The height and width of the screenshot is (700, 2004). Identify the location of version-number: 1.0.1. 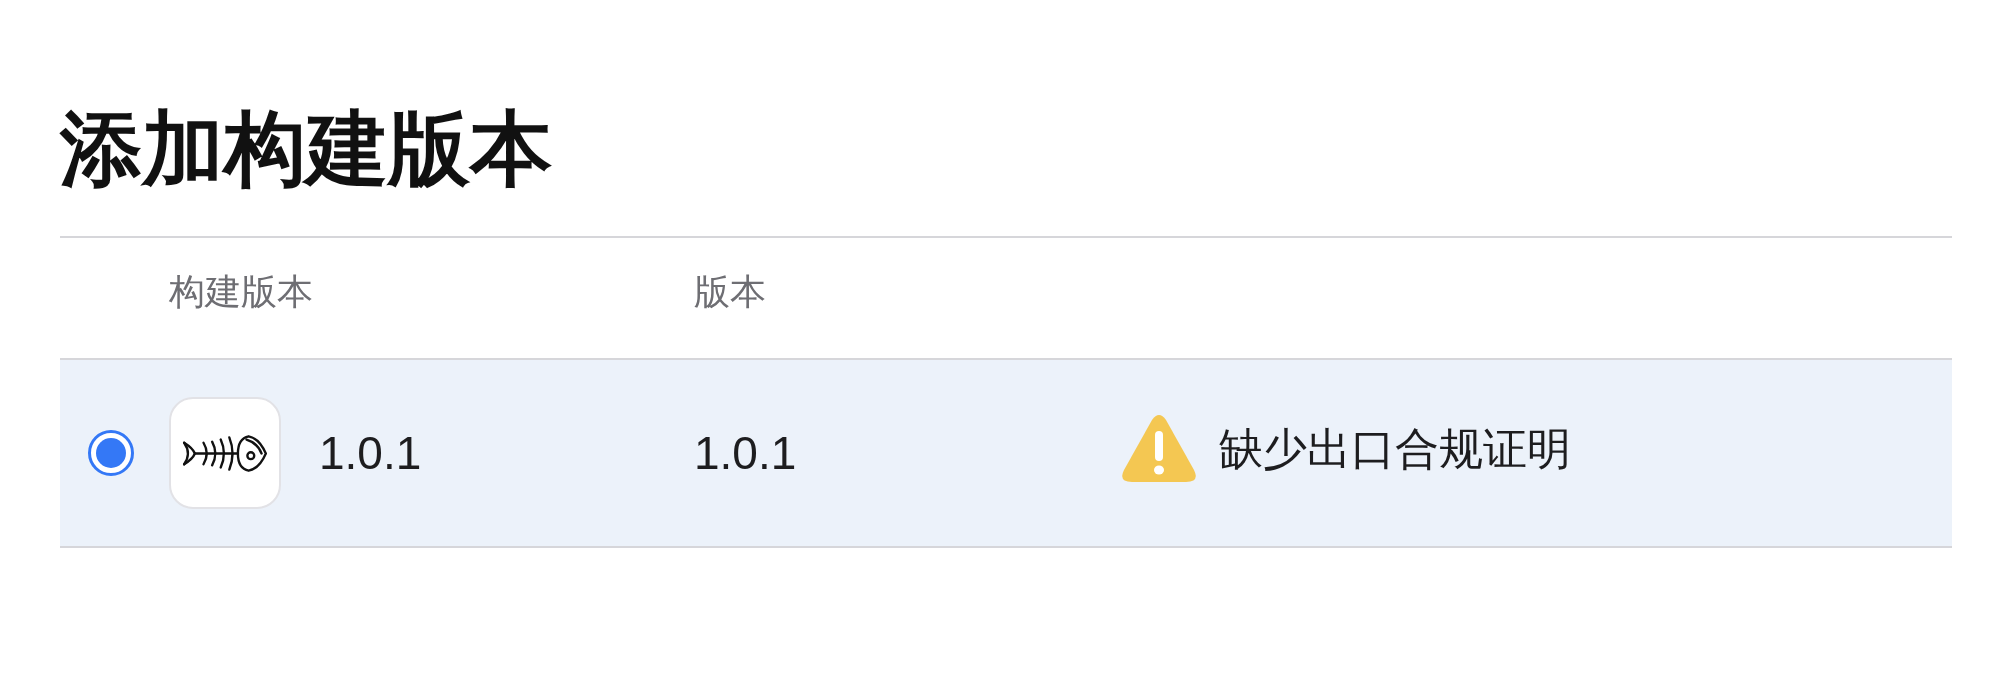
(745, 453).